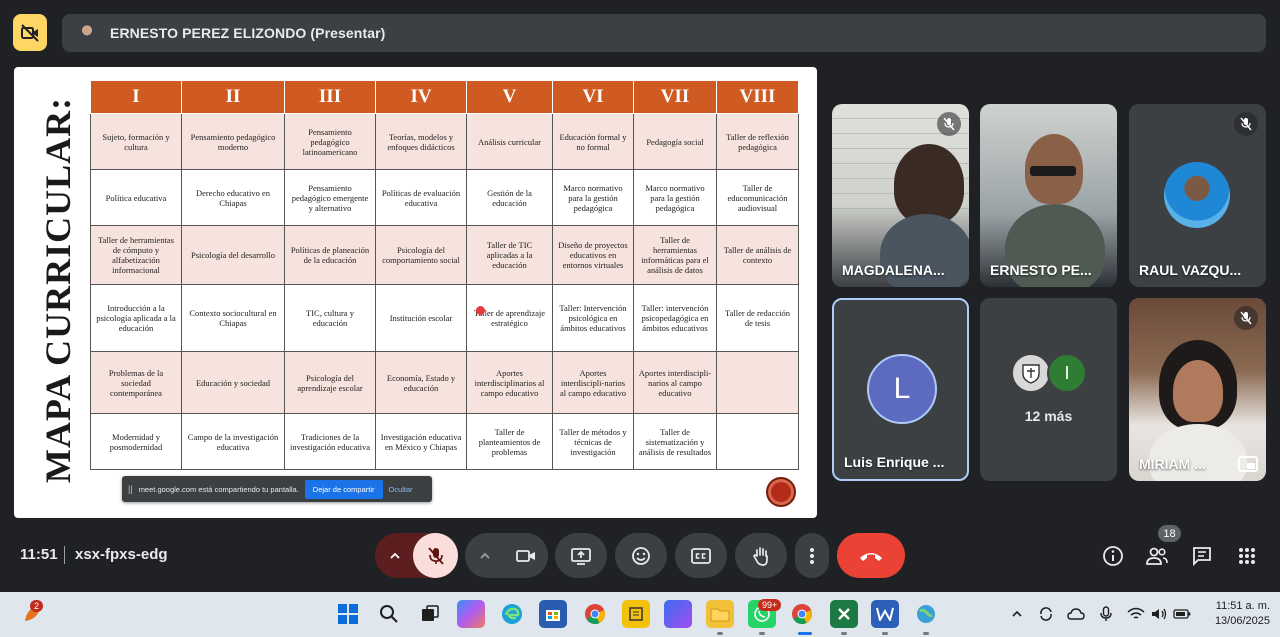 The image size is (1280, 637). What do you see at coordinates (233, 97) in the screenshot?
I see `header-cell: II` at bounding box center [233, 97].